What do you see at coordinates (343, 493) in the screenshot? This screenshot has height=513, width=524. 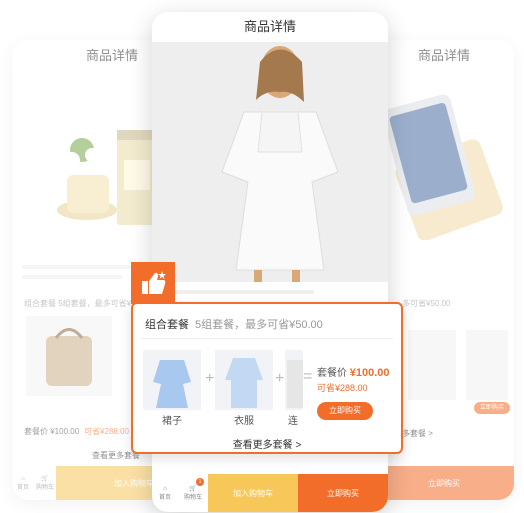 I see `buy-now-button: 立即购买` at bounding box center [343, 493].